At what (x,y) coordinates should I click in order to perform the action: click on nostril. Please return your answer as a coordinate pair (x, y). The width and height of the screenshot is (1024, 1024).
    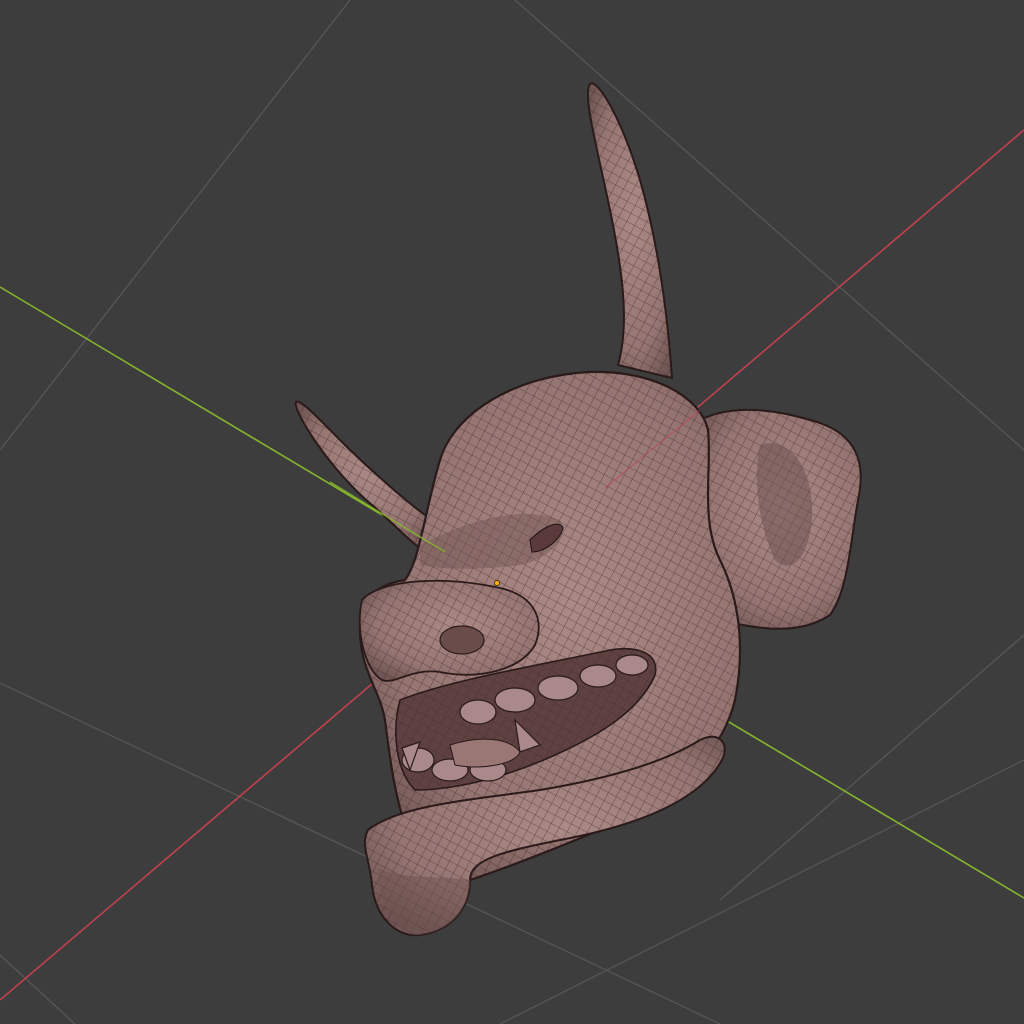
    Looking at the image, I should click on (462, 640).